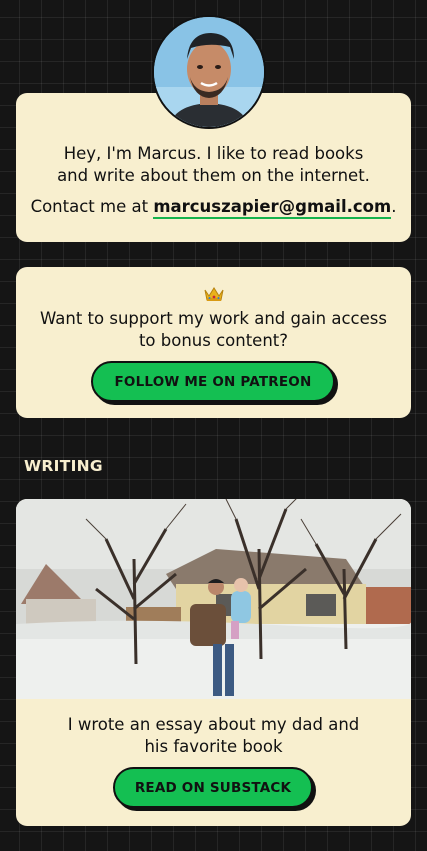 The image size is (427, 851). I want to click on contact-suffix: ., so click(394, 206).